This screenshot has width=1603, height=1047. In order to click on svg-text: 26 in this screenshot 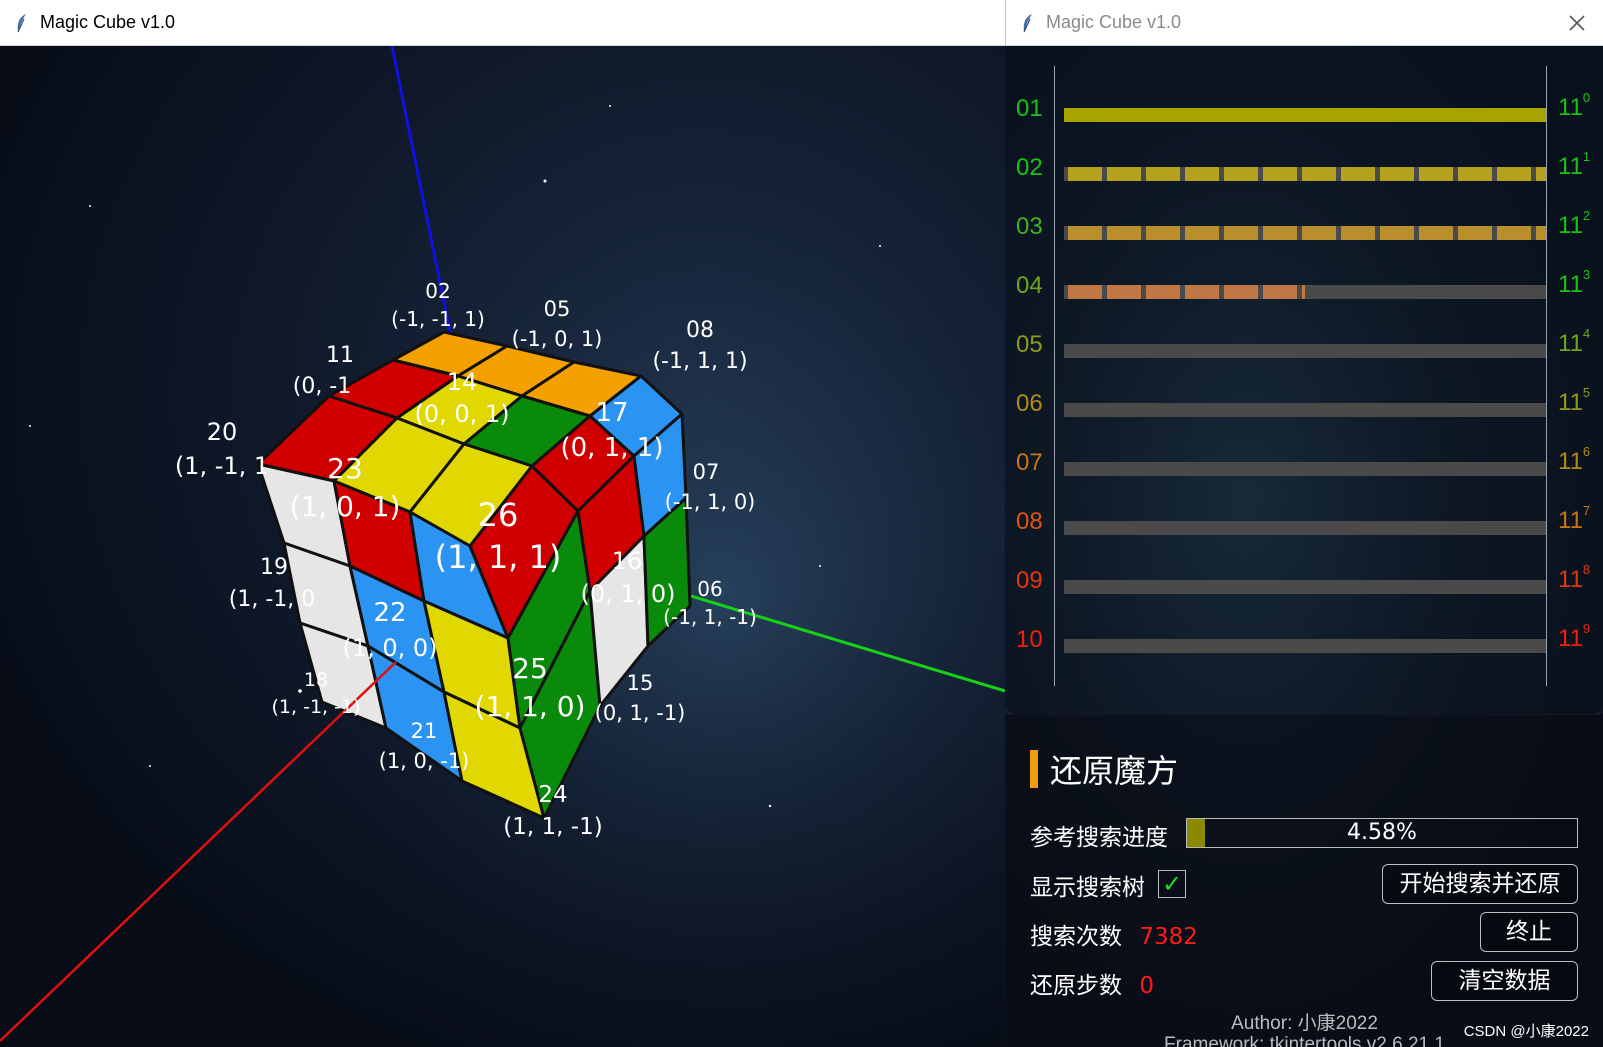, I will do `click(498, 515)`.